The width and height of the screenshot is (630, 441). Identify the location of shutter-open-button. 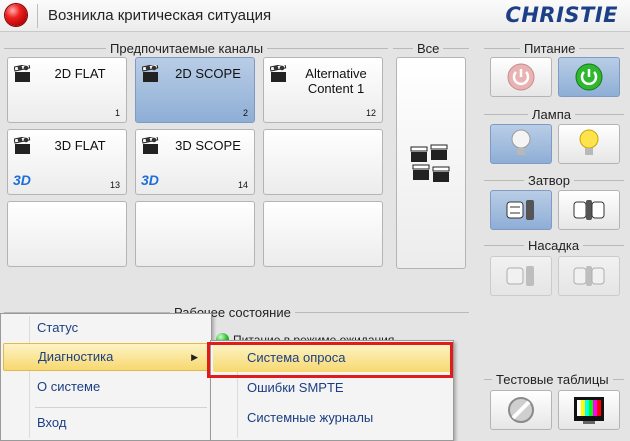
(521, 210).